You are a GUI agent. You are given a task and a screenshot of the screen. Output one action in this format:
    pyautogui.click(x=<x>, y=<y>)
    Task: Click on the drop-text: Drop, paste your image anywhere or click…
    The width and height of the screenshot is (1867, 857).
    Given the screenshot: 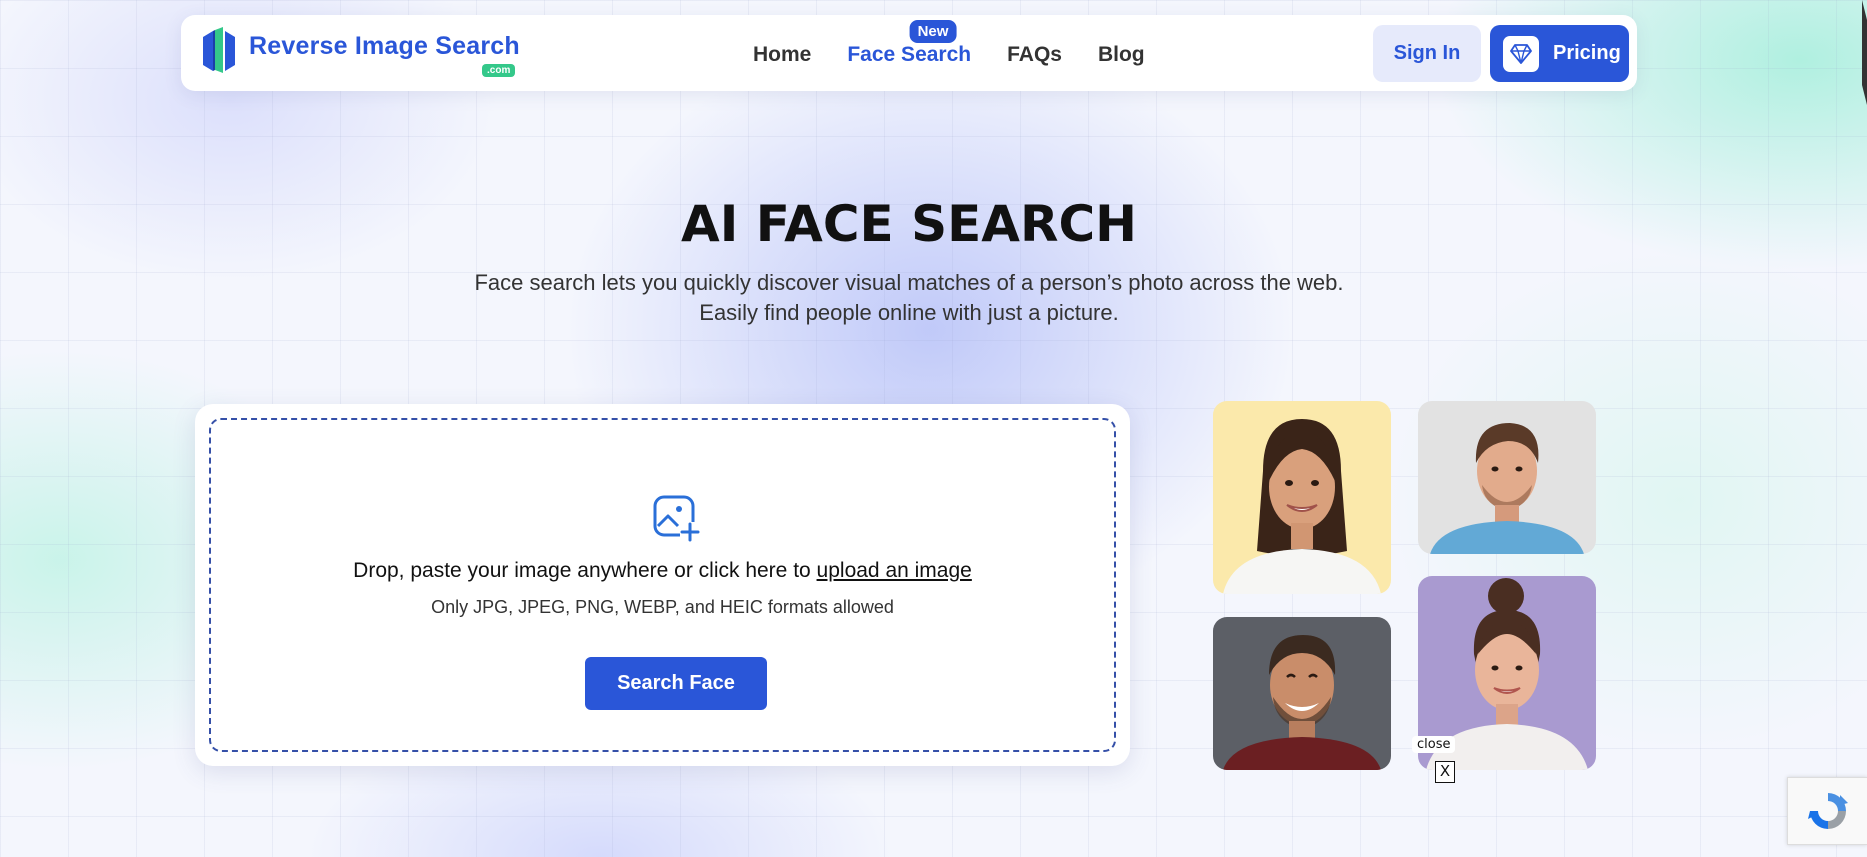 What is the action you would take?
    pyautogui.click(x=585, y=570)
    